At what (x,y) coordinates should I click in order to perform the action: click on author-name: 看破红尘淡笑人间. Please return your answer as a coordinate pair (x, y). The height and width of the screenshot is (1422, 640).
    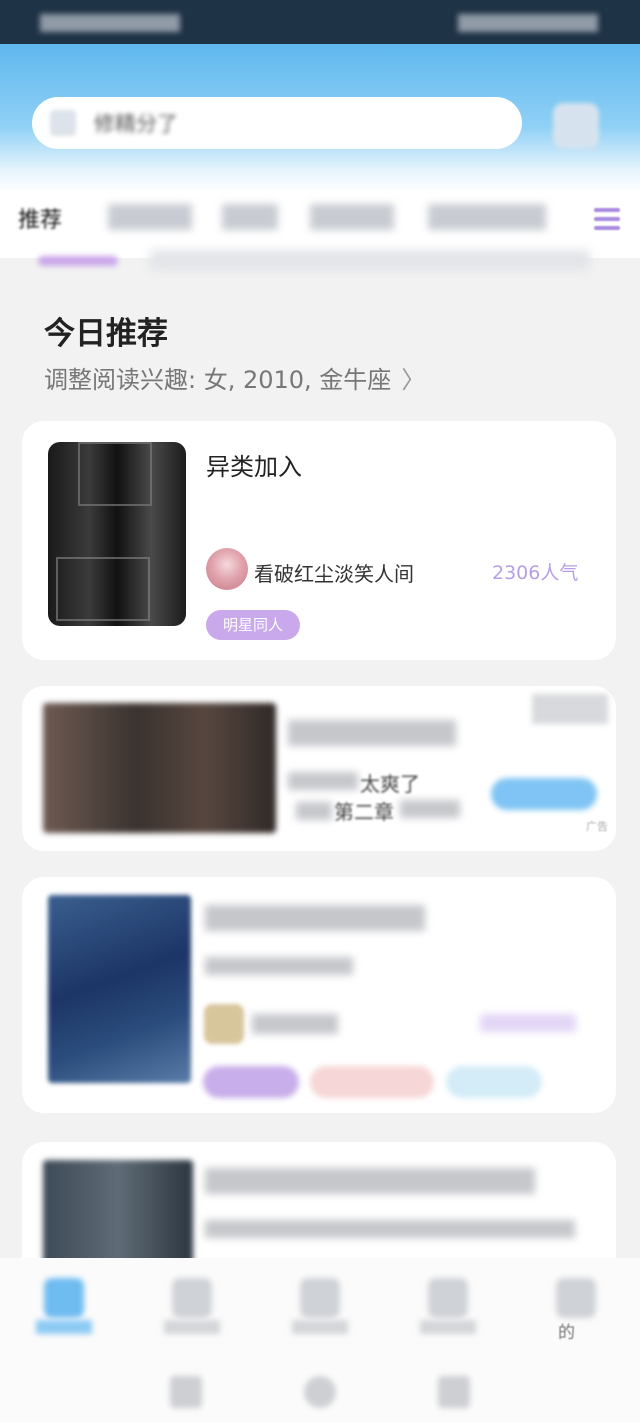
    Looking at the image, I should click on (334, 574).